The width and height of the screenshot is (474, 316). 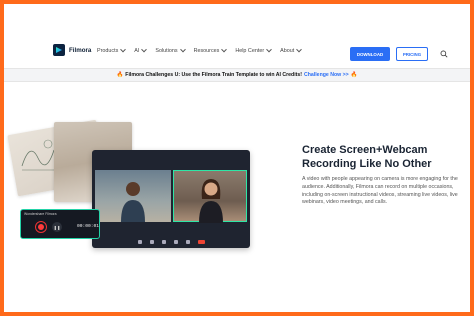 I want to click on call-controls, so click(x=171, y=242).